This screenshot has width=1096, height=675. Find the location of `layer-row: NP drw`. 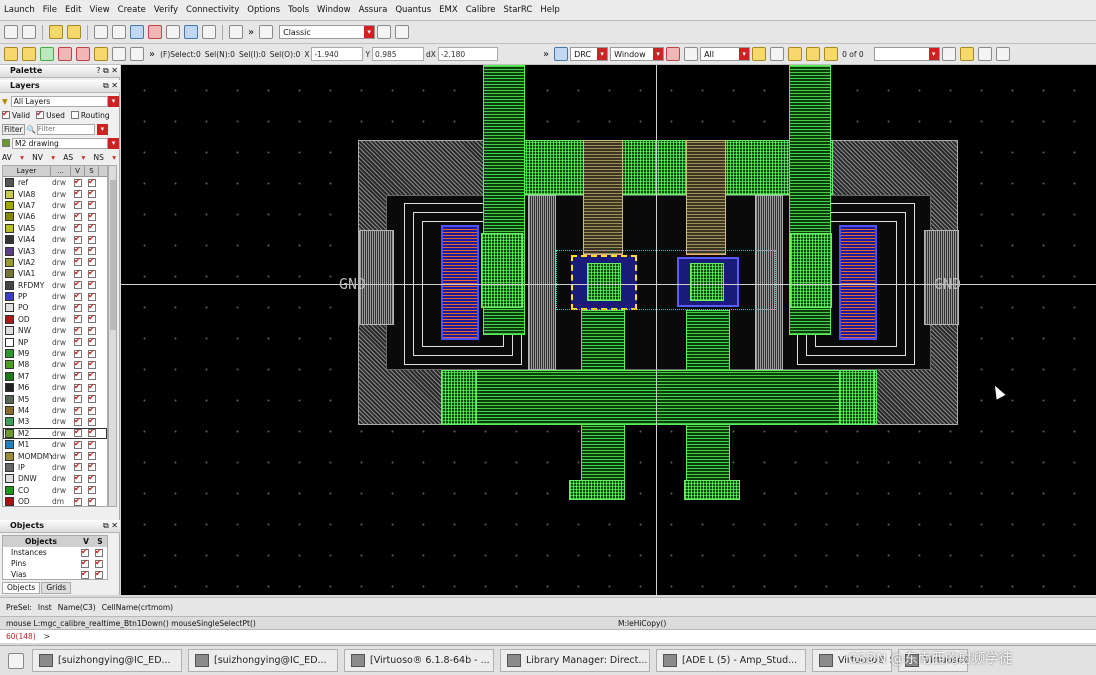

layer-row: NP drw is located at coordinates (55, 341).